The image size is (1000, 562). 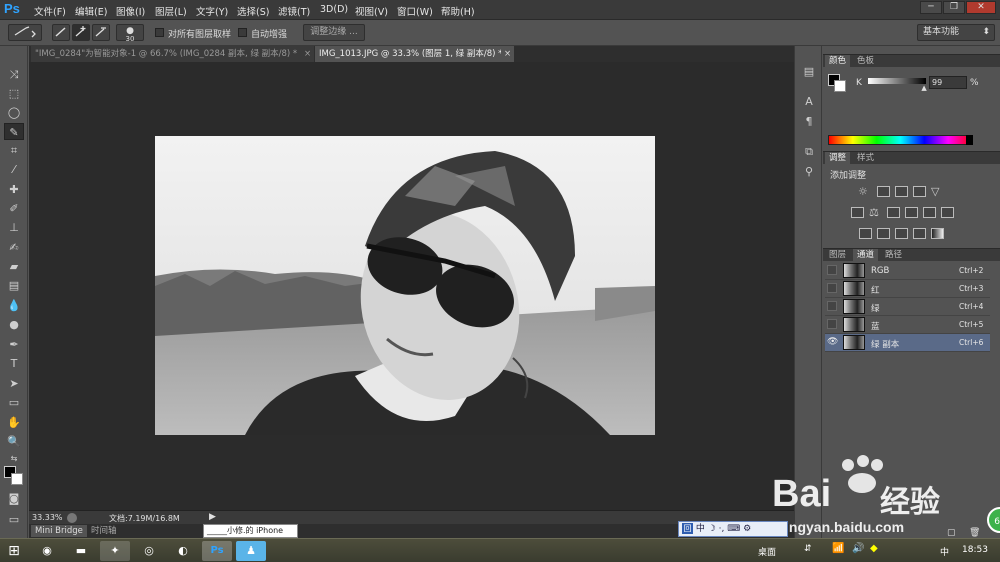 I want to click on close-tab-1-icon: ×, so click(x=308, y=54).